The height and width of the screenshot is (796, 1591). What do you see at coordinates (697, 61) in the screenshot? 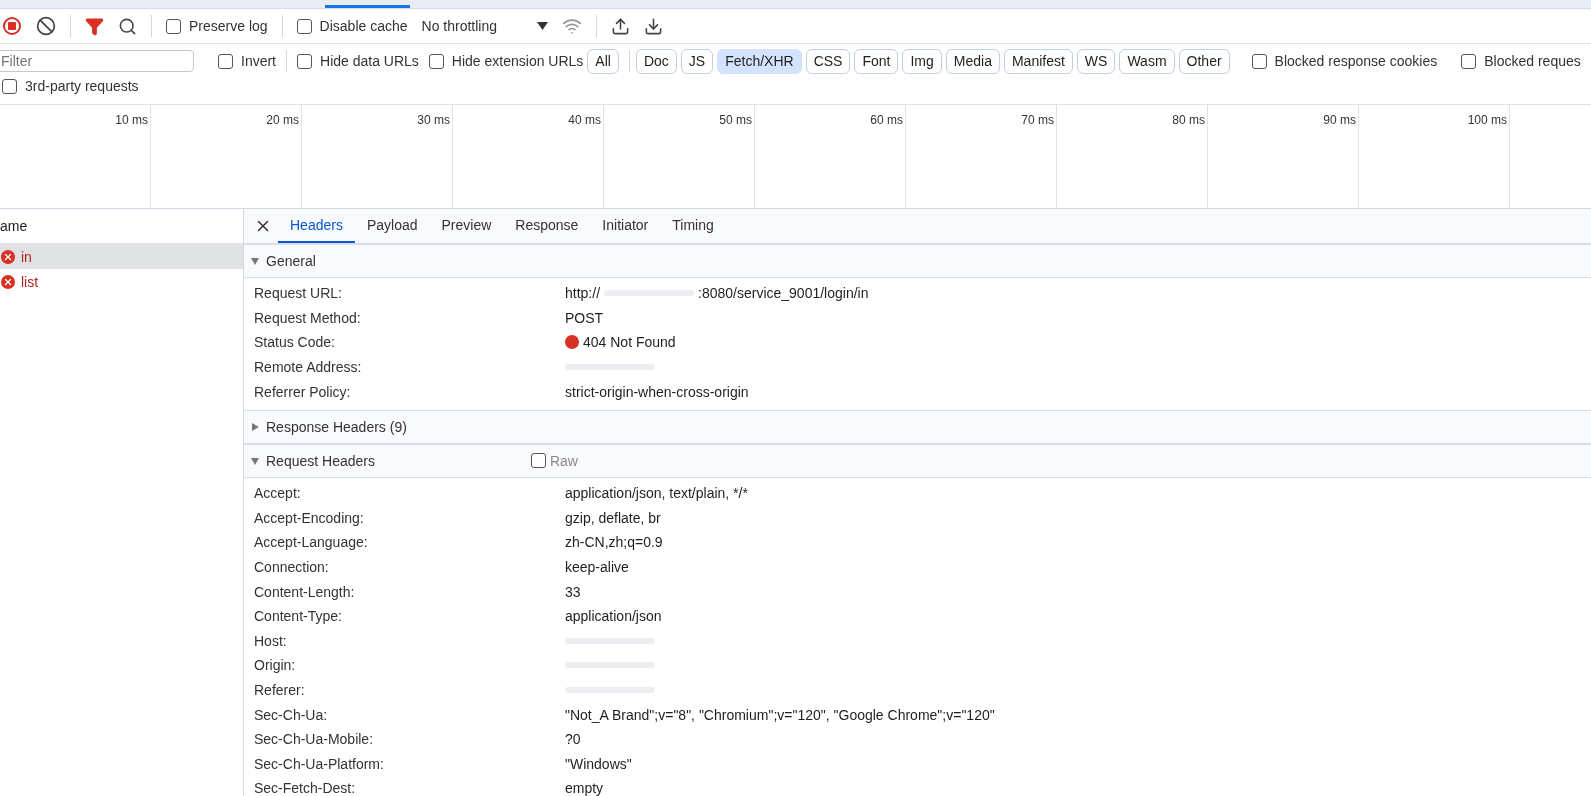
I see `type-filter-button: JS` at bounding box center [697, 61].